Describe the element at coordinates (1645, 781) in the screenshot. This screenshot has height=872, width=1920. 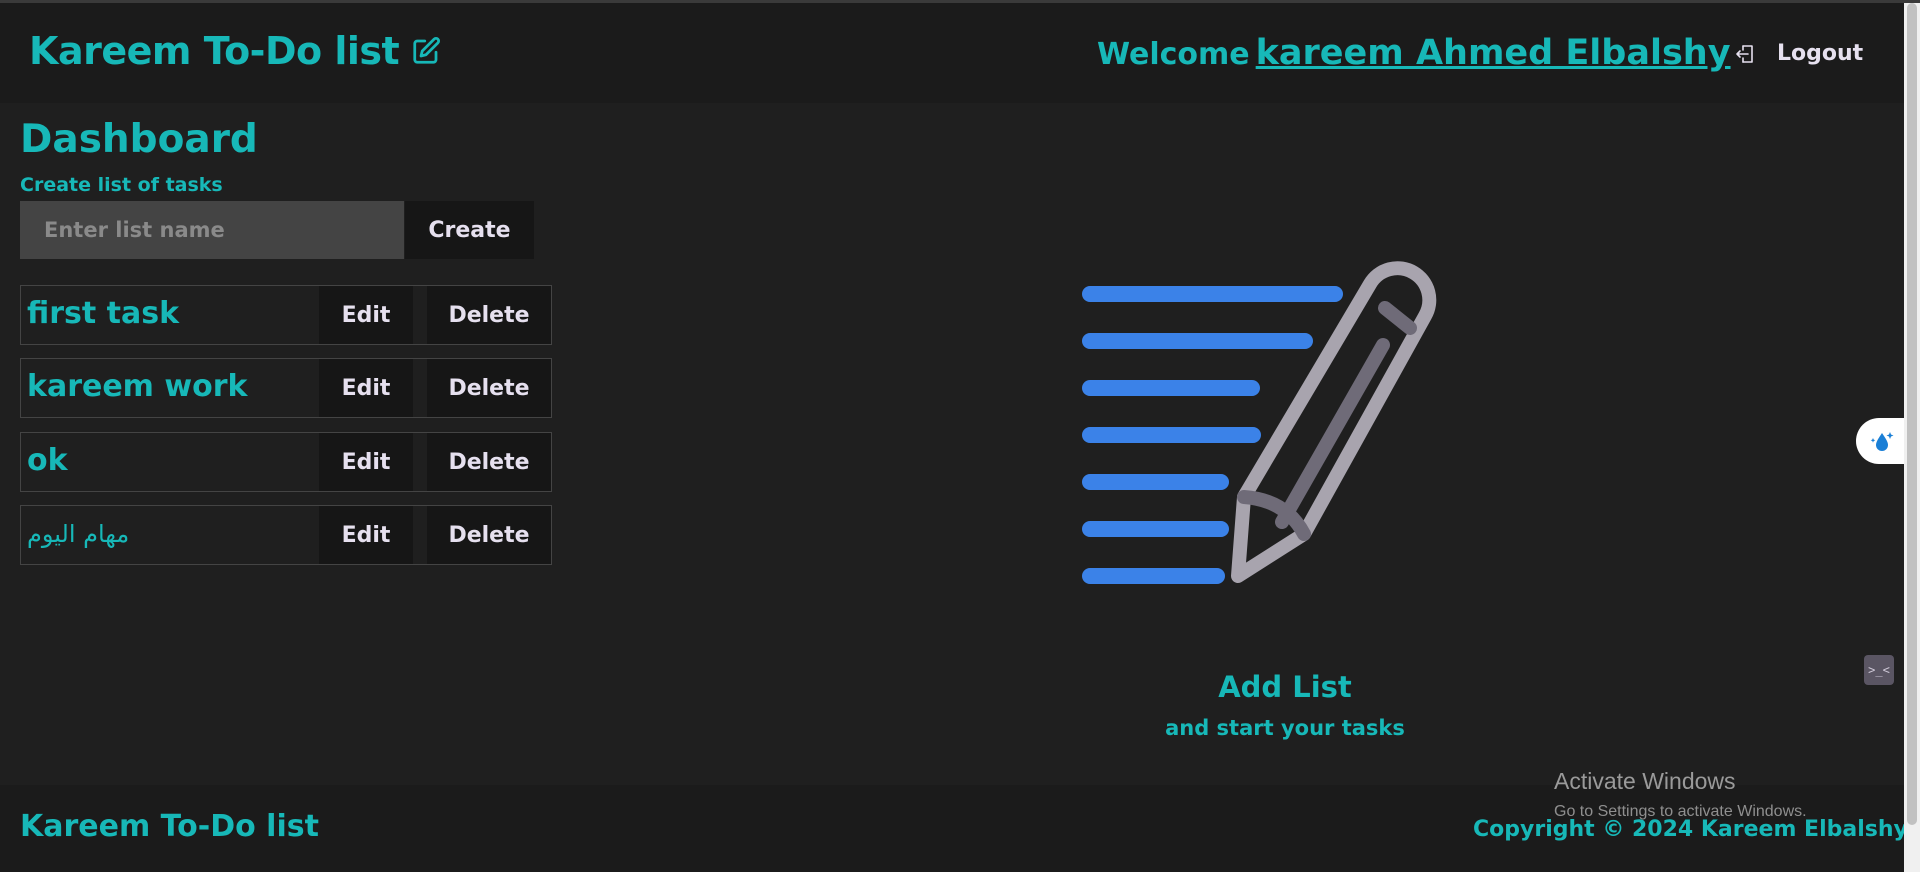
I see `activate-windows-title: Activate Windows` at that location.